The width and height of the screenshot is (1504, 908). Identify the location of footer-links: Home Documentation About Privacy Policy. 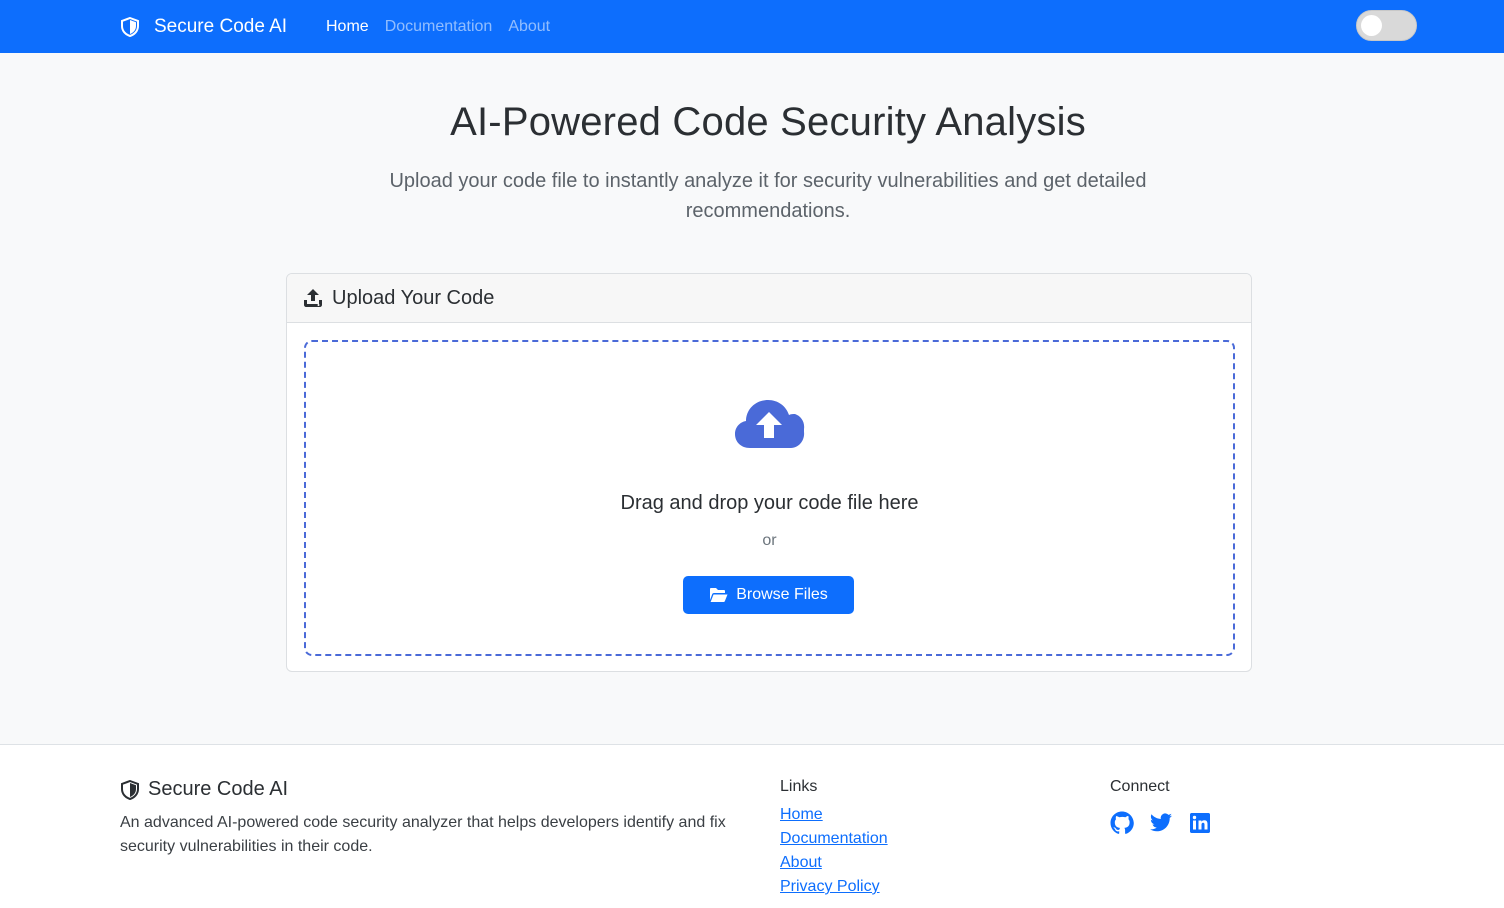
(834, 854).